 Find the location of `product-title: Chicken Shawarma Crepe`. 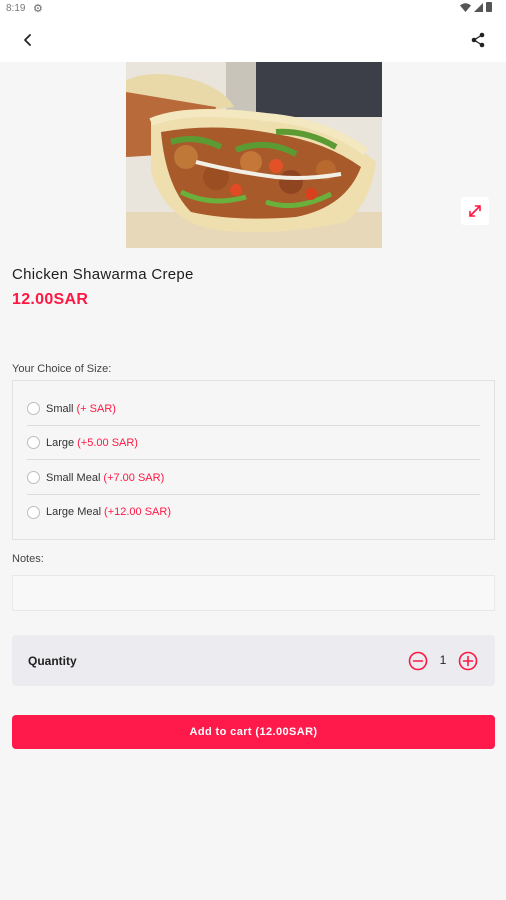

product-title: Chicken Shawarma Crepe is located at coordinates (103, 274).